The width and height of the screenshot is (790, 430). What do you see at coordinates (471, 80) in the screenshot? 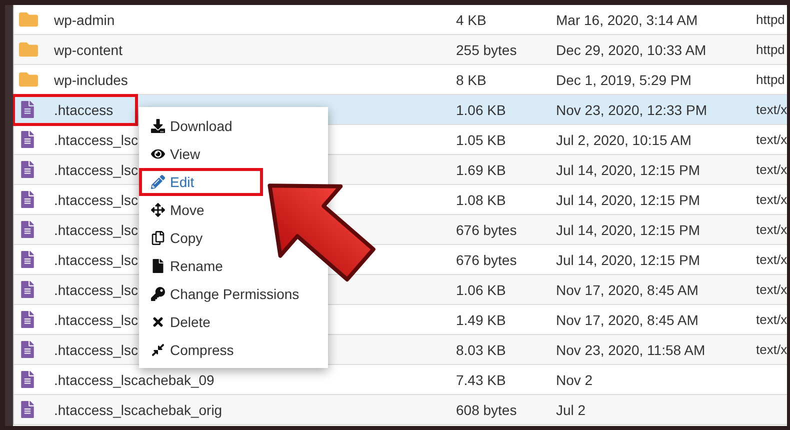
I see `file-size: 8 KB` at bounding box center [471, 80].